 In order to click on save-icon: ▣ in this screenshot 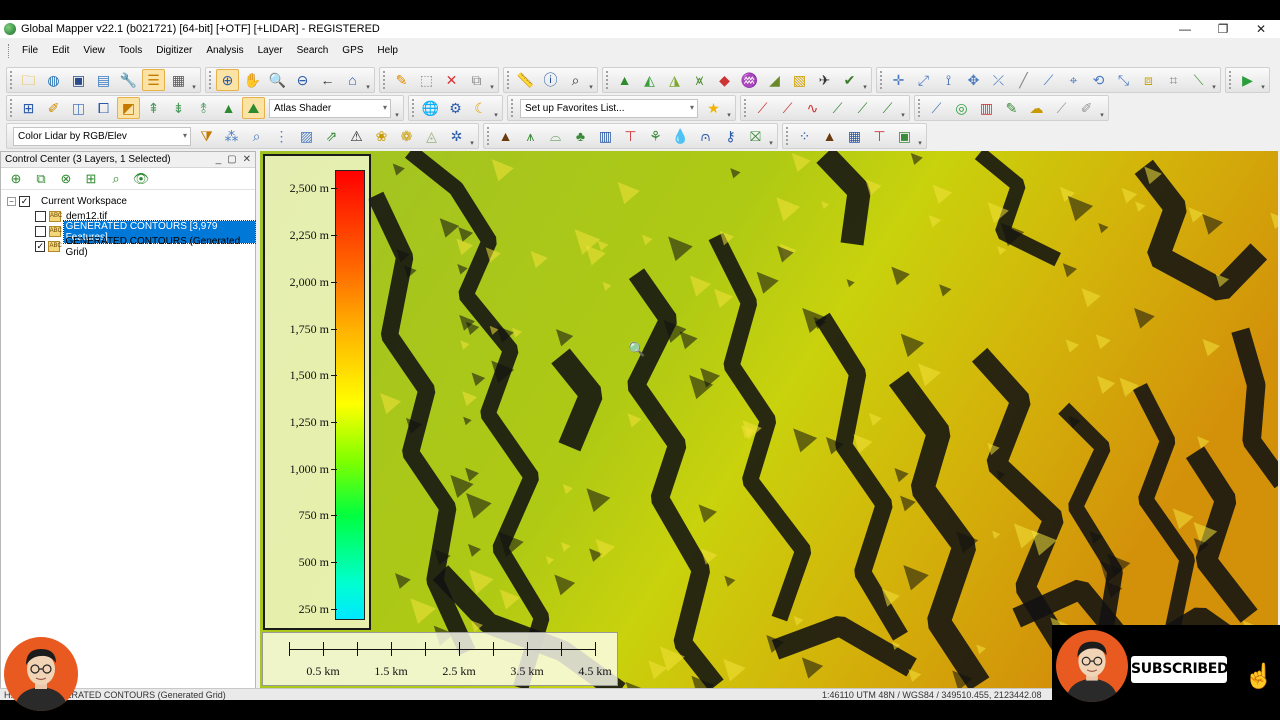, I will do `click(78, 80)`.